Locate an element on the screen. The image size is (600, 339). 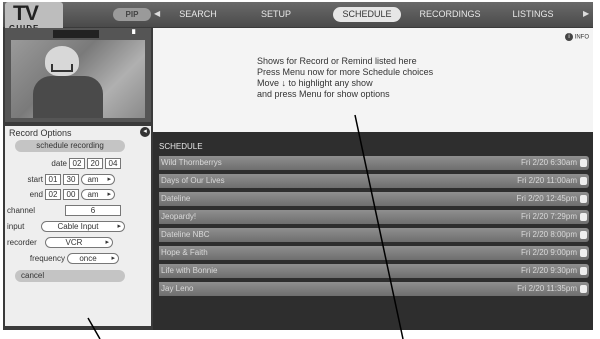
end-label: end is located at coordinates (36, 194).